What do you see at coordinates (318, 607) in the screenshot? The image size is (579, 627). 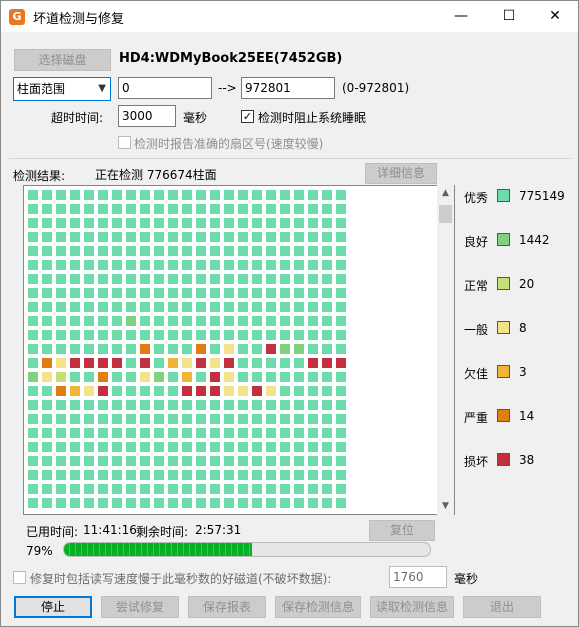 I see `save-result-button: 保存检测信息` at bounding box center [318, 607].